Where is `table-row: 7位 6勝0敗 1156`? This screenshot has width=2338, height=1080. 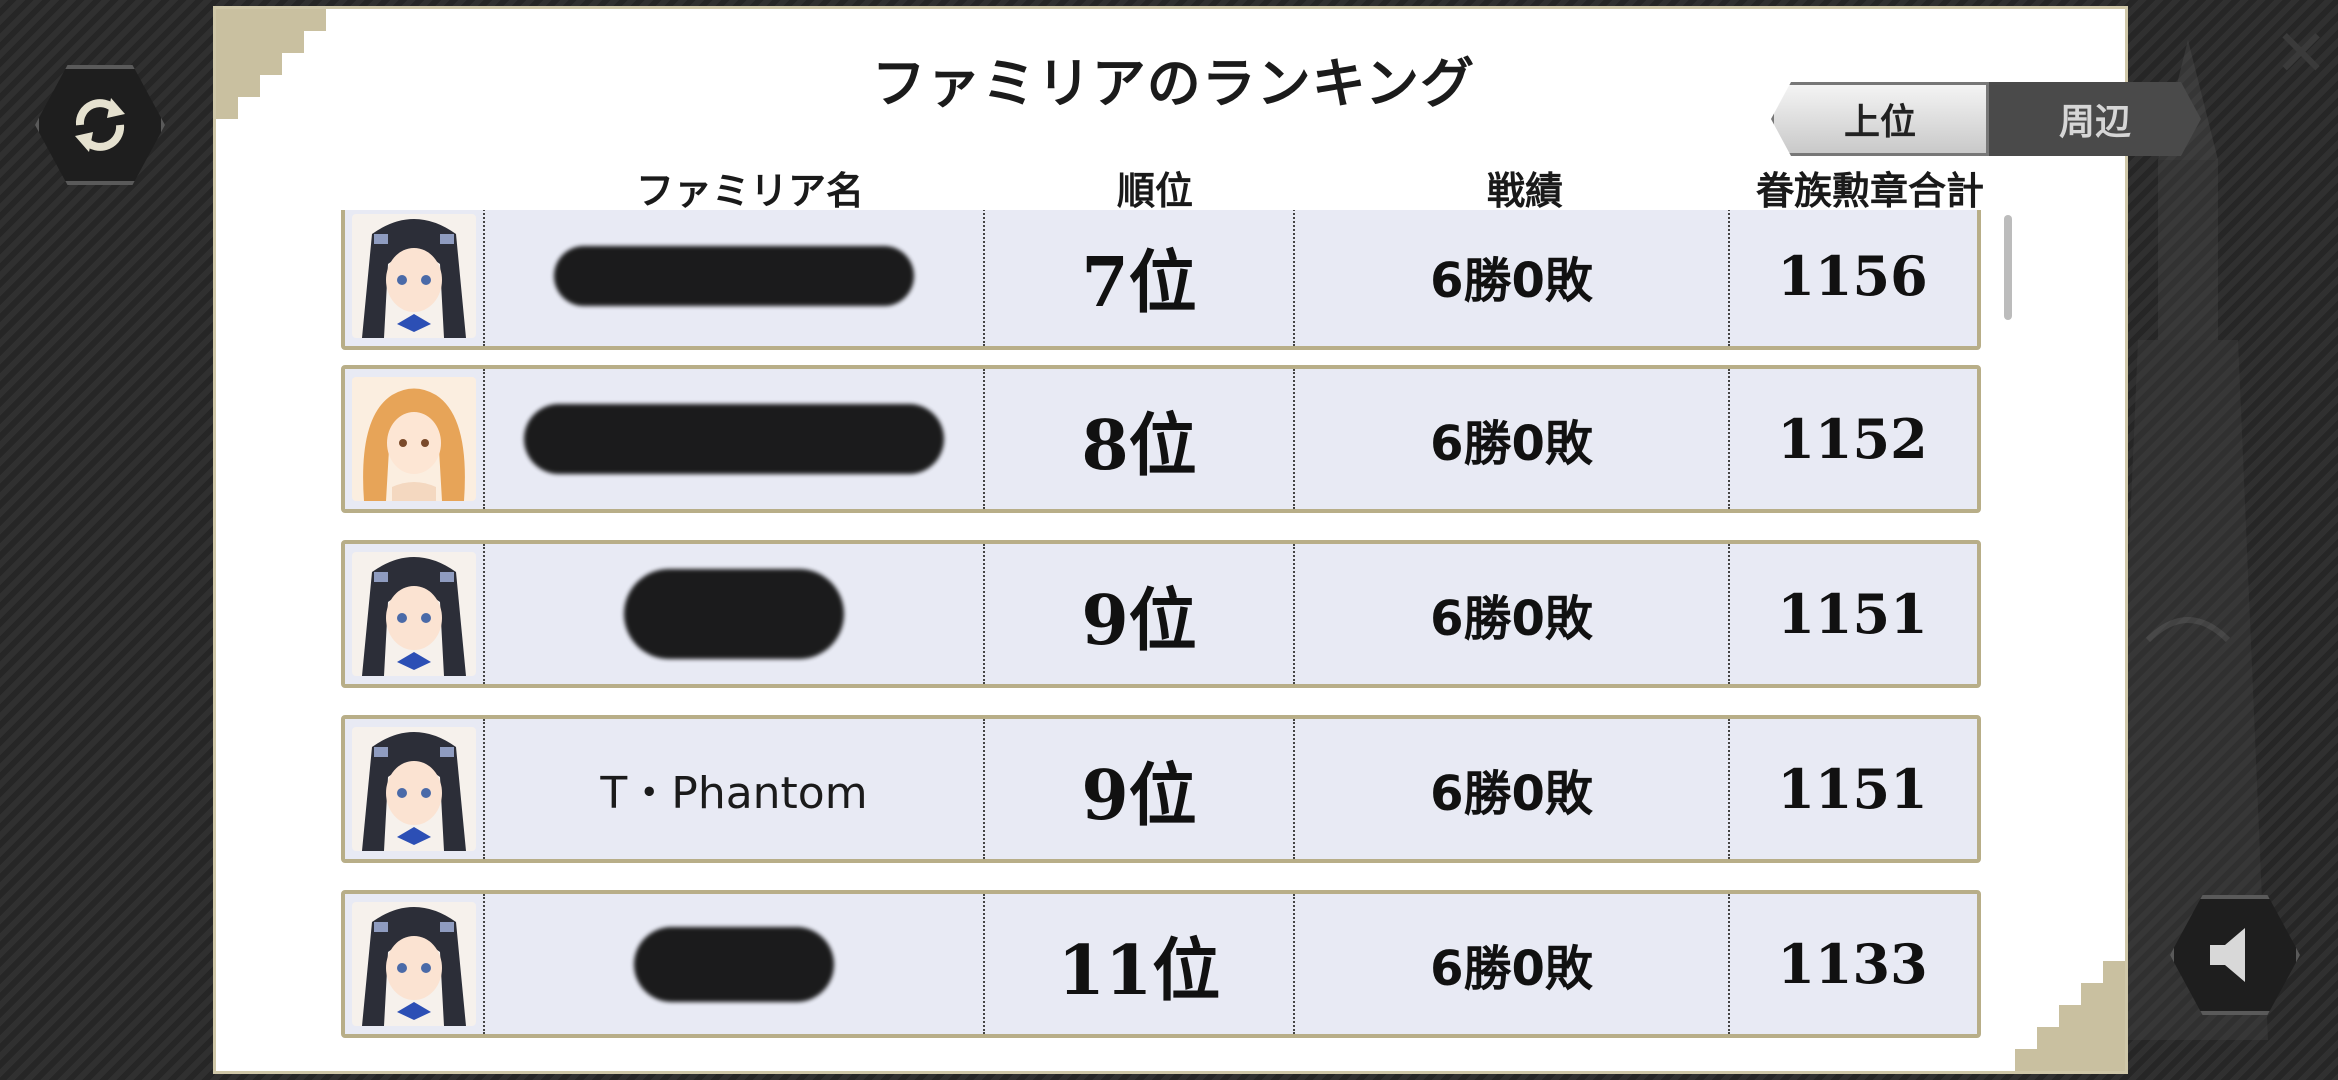 table-row: 7位 6勝0敗 1156 is located at coordinates (1161, 280).